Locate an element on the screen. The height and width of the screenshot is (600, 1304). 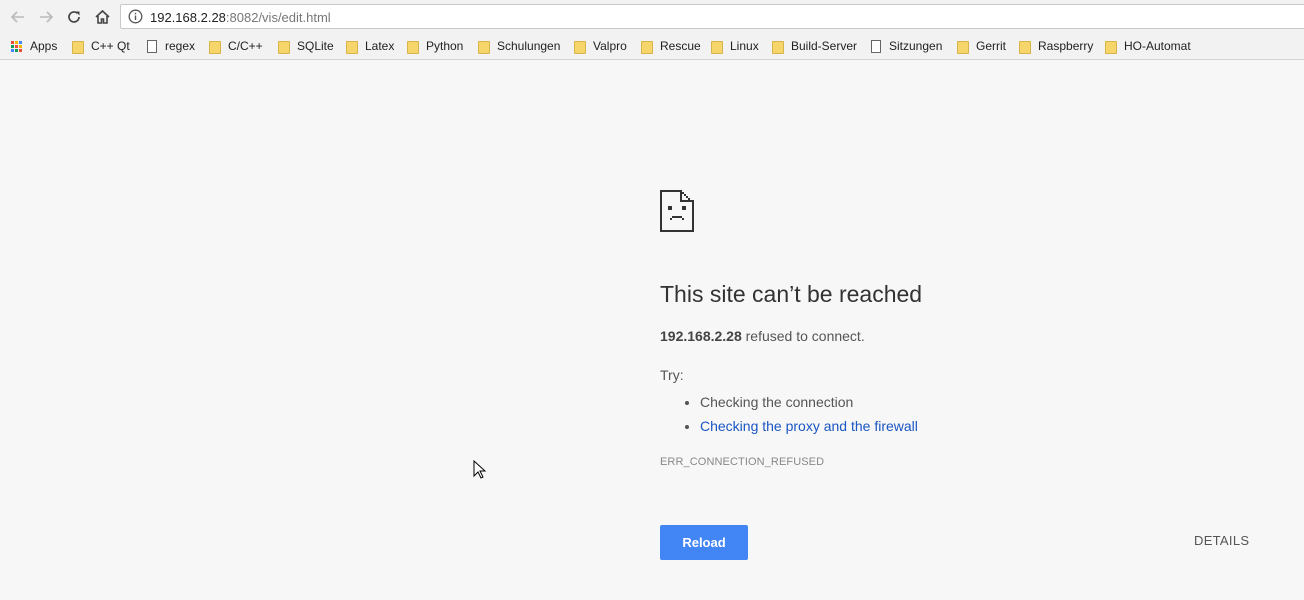
try-label: Try: is located at coordinates (672, 375).